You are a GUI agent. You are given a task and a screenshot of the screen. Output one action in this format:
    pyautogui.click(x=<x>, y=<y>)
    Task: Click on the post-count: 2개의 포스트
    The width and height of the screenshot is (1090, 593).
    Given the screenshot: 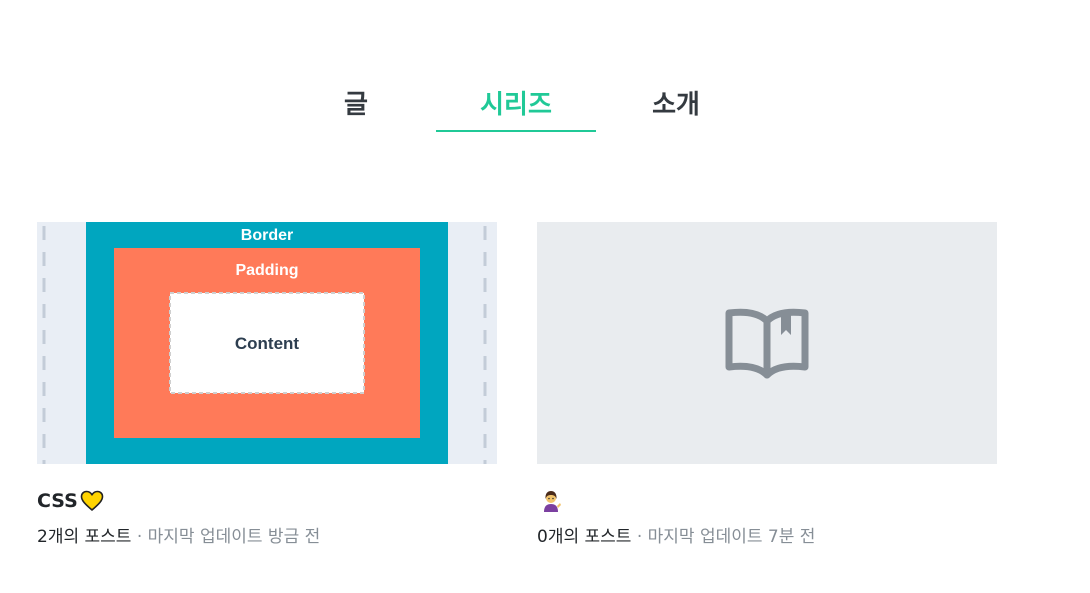 What is the action you would take?
    pyautogui.click(x=84, y=537)
    